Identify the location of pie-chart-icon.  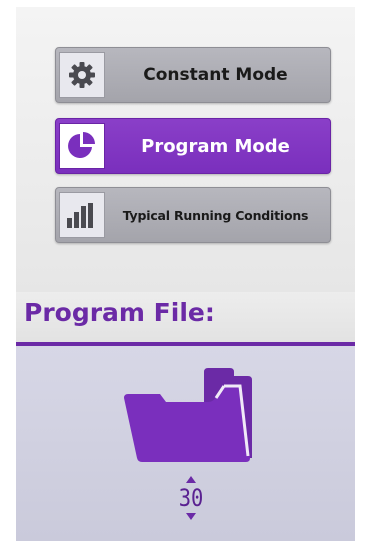
(82, 146).